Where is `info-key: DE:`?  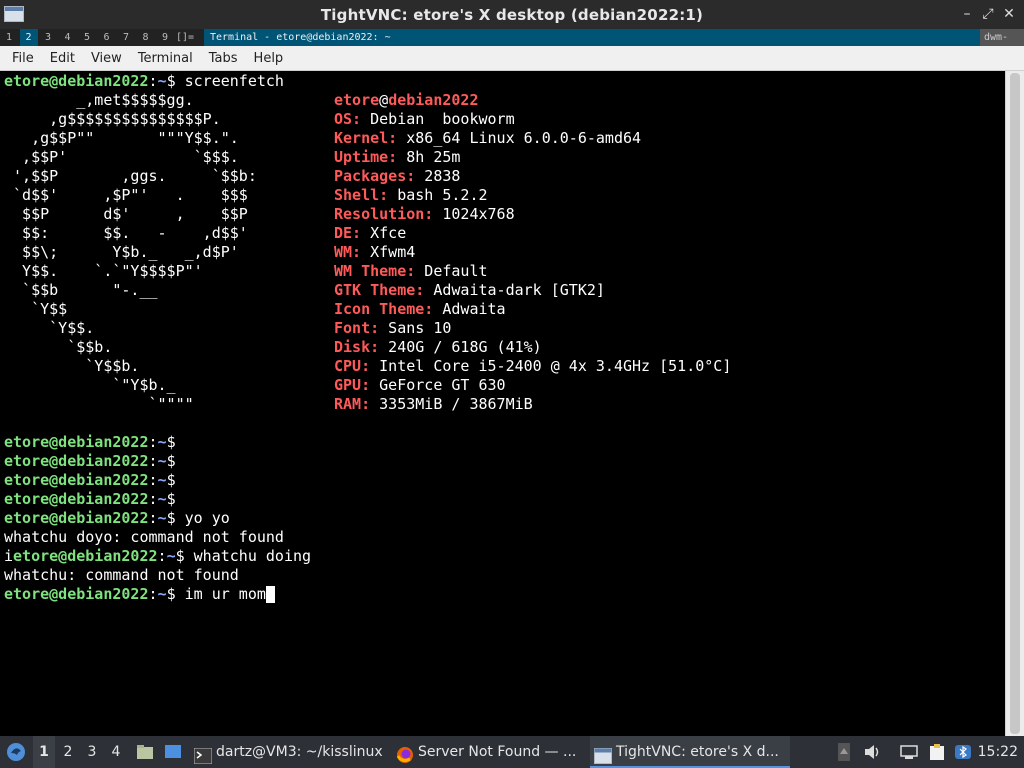
info-key: DE: is located at coordinates (348, 233).